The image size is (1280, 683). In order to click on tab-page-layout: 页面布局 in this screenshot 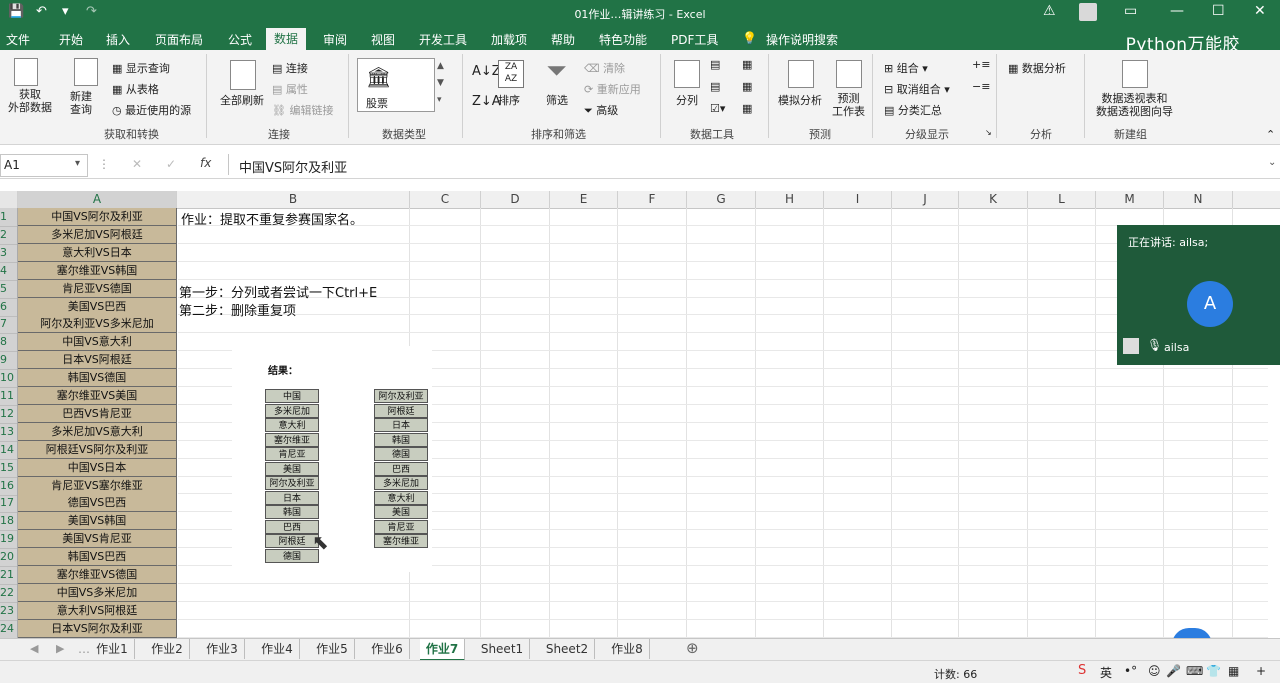, I will do `click(179, 39)`.